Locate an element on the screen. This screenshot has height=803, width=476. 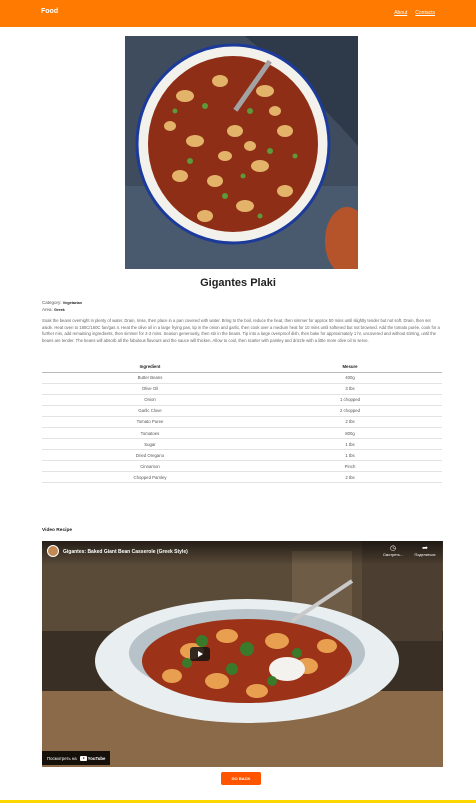
recipe-title: Gigantes Plaki is located at coordinates (238, 283).